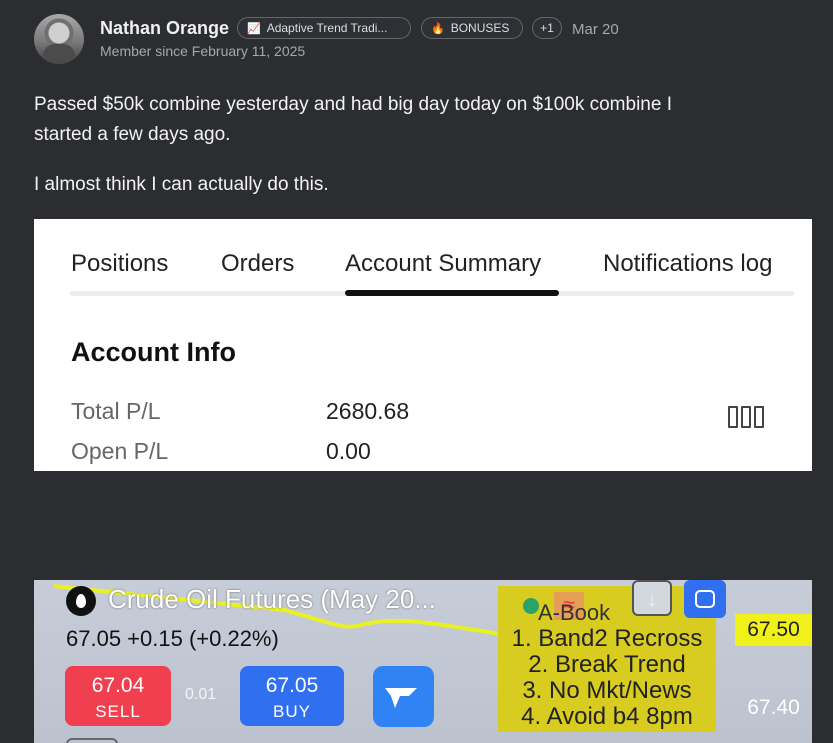 The width and height of the screenshot is (833, 743). I want to click on badge-label: +1, so click(547, 28).